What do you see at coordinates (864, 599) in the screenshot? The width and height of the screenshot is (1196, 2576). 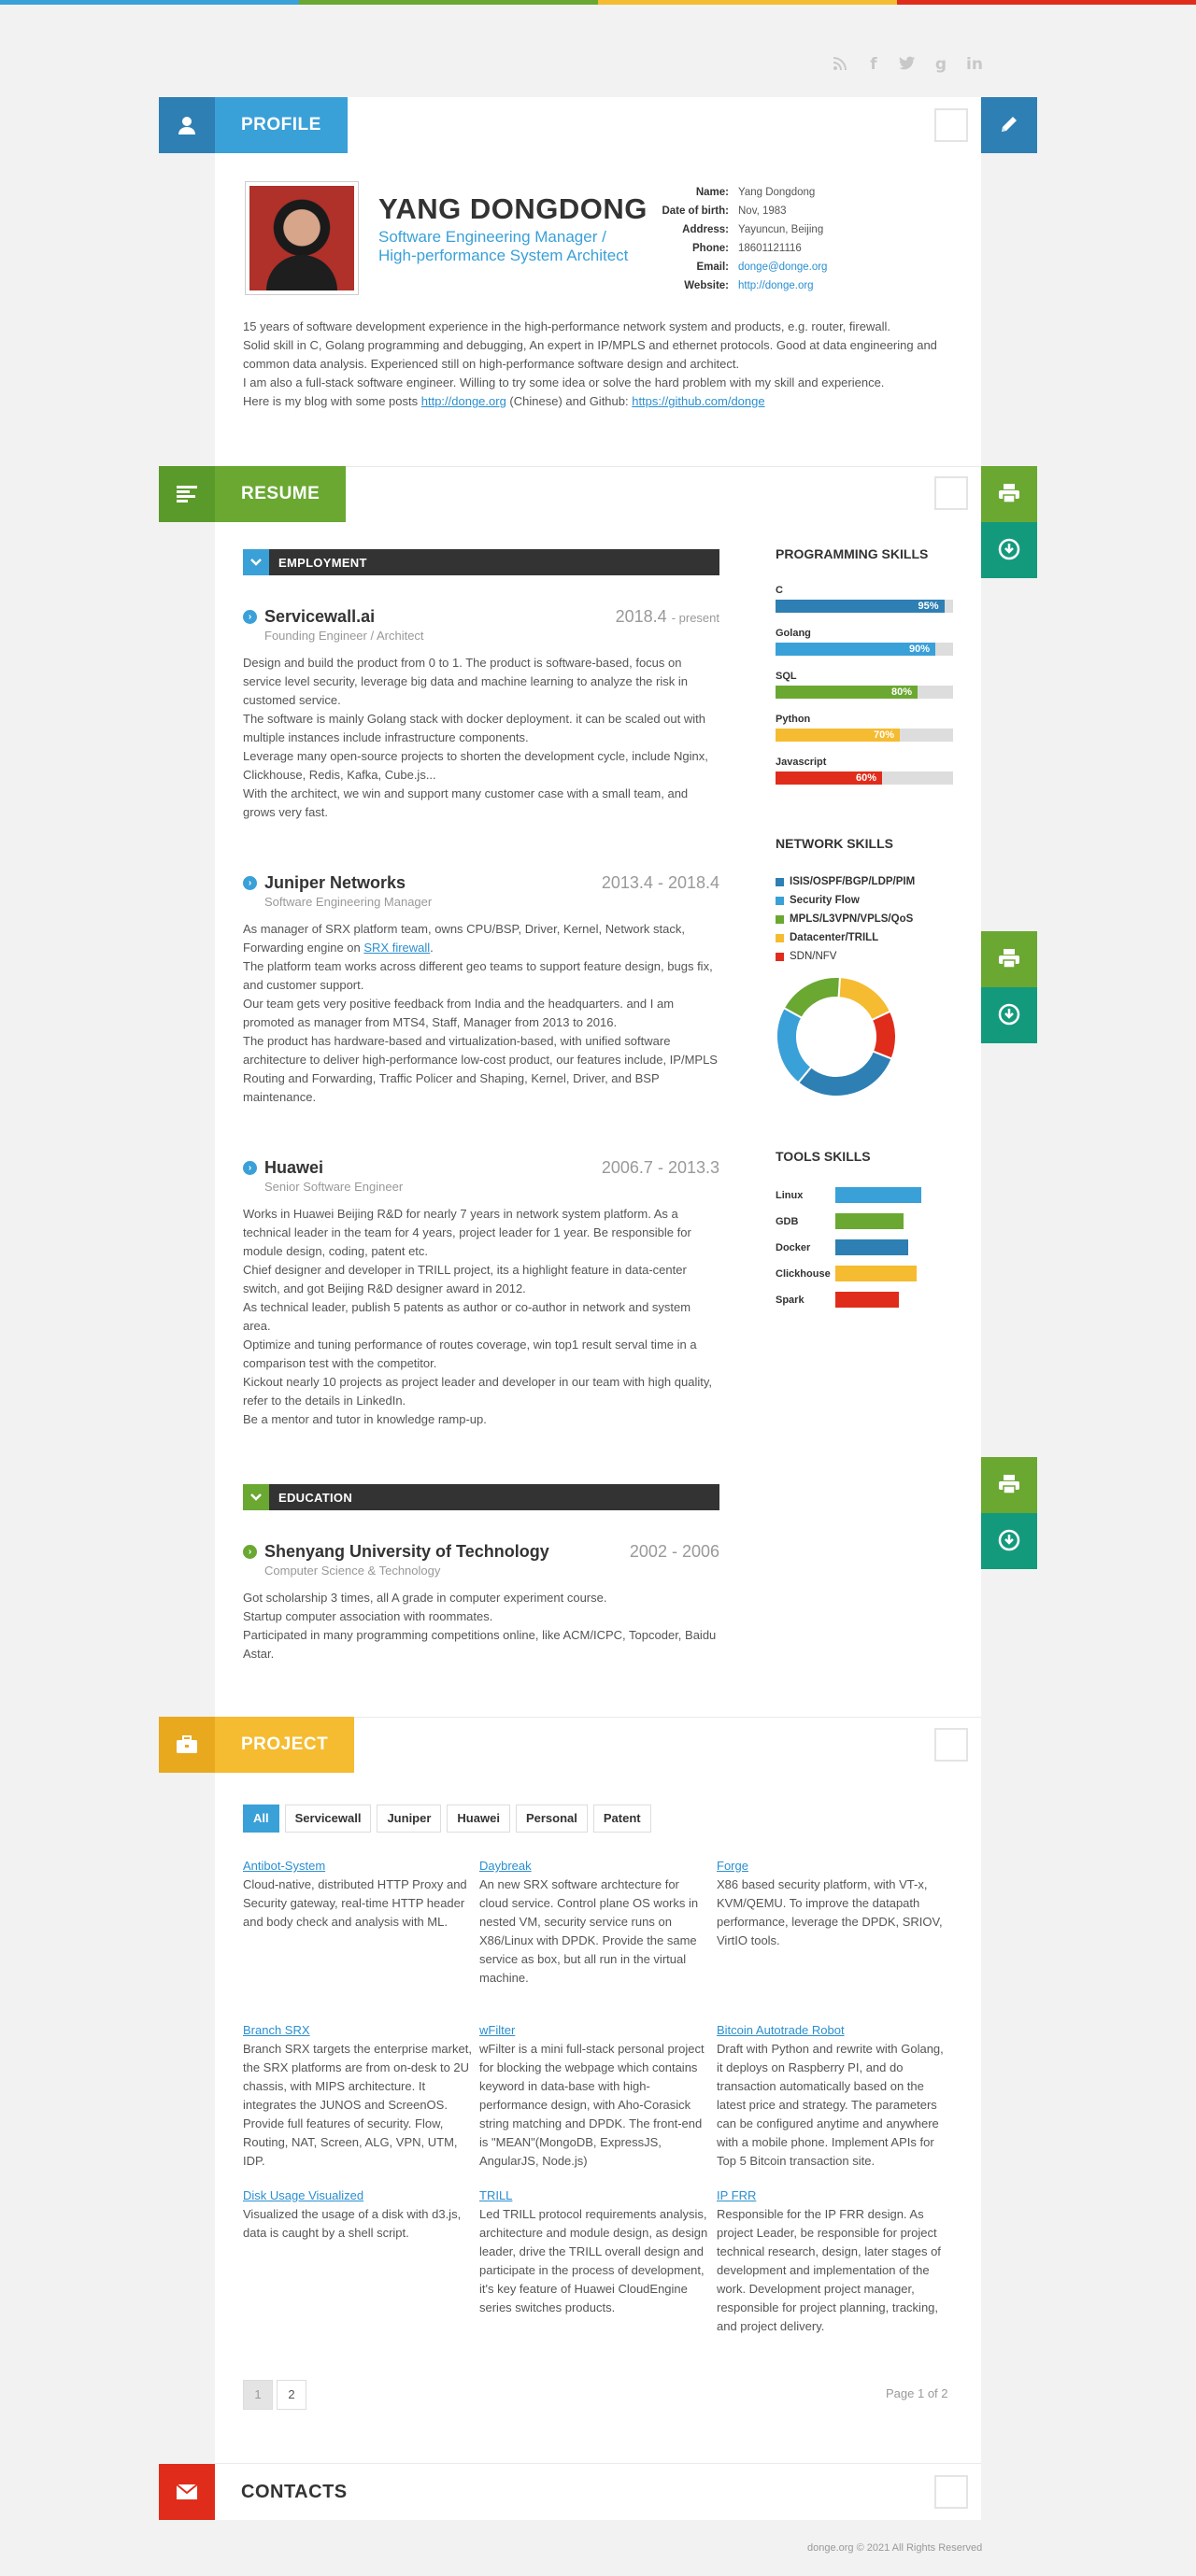 I see `skill-bar-c: C 95%` at bounding box center [864, 599].